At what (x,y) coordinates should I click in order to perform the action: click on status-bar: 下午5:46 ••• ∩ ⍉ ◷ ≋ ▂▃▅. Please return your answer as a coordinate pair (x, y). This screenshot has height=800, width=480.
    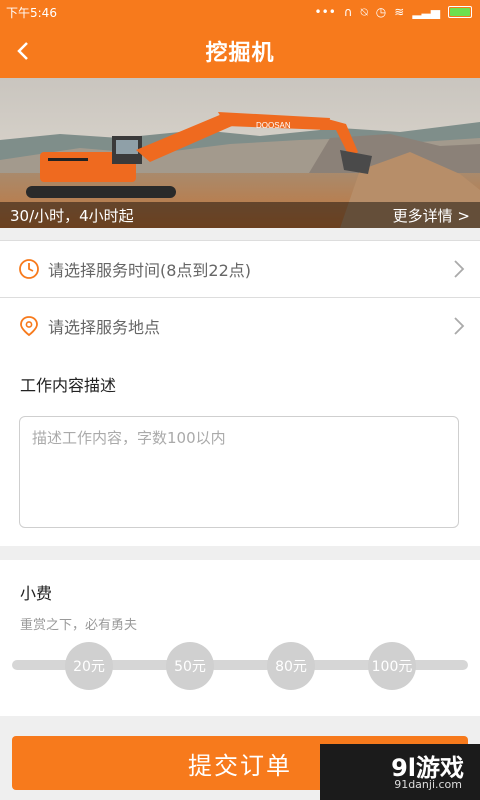
    Looking at the image, I should click on (240, 12).